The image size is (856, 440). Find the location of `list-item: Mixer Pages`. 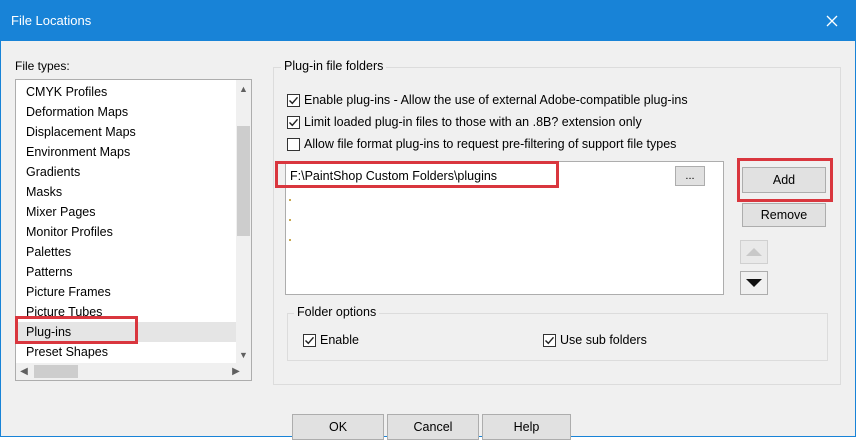

list-item: Mixer Pages is located at coordinates (60, 212).